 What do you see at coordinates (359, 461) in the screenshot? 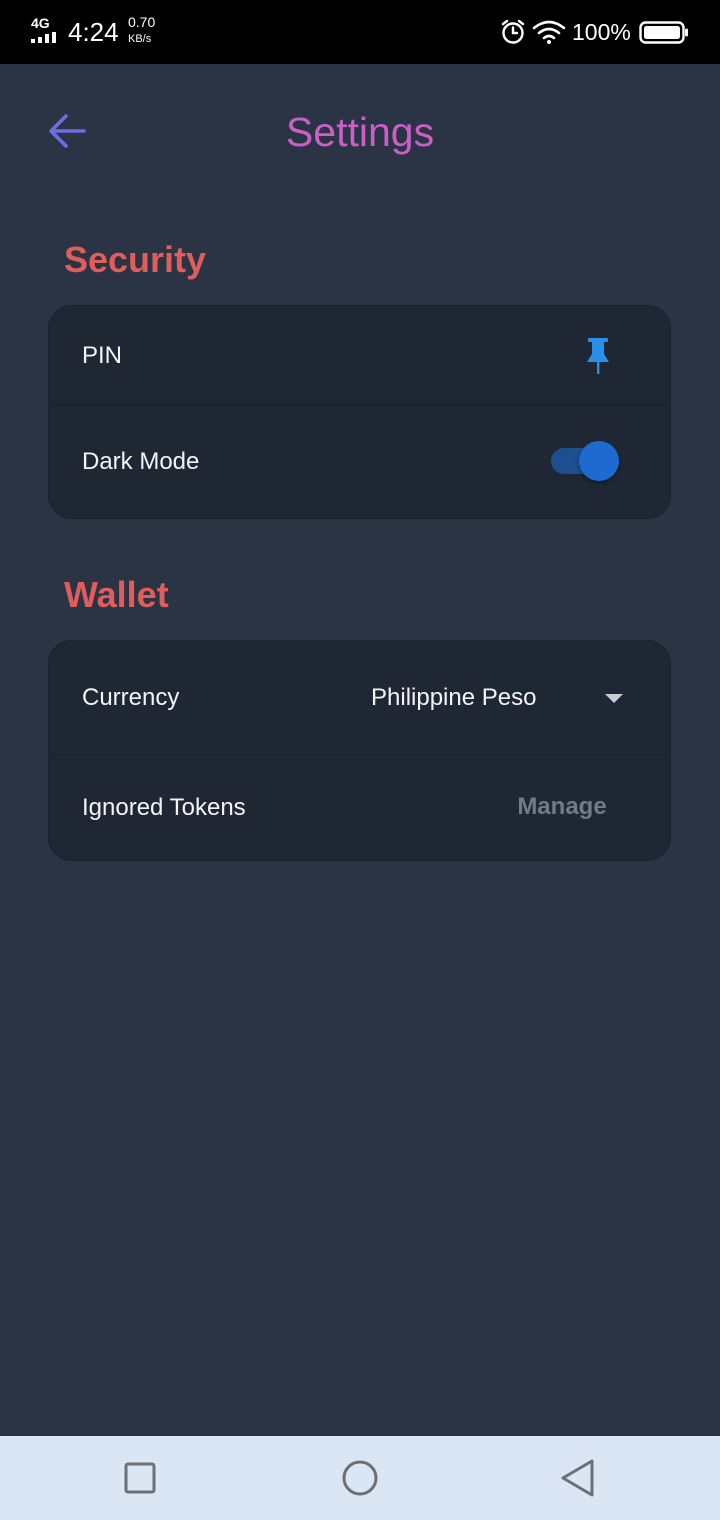
I see `dark-mode-row: Dark Mode` at bounding box center [359, 461].